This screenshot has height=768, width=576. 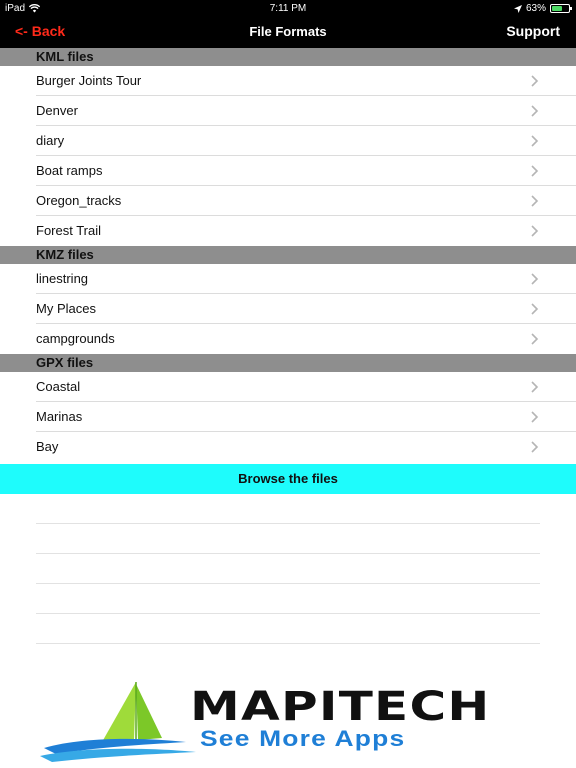 I want to click on file-name: Bay, so click(x=47, y=446).